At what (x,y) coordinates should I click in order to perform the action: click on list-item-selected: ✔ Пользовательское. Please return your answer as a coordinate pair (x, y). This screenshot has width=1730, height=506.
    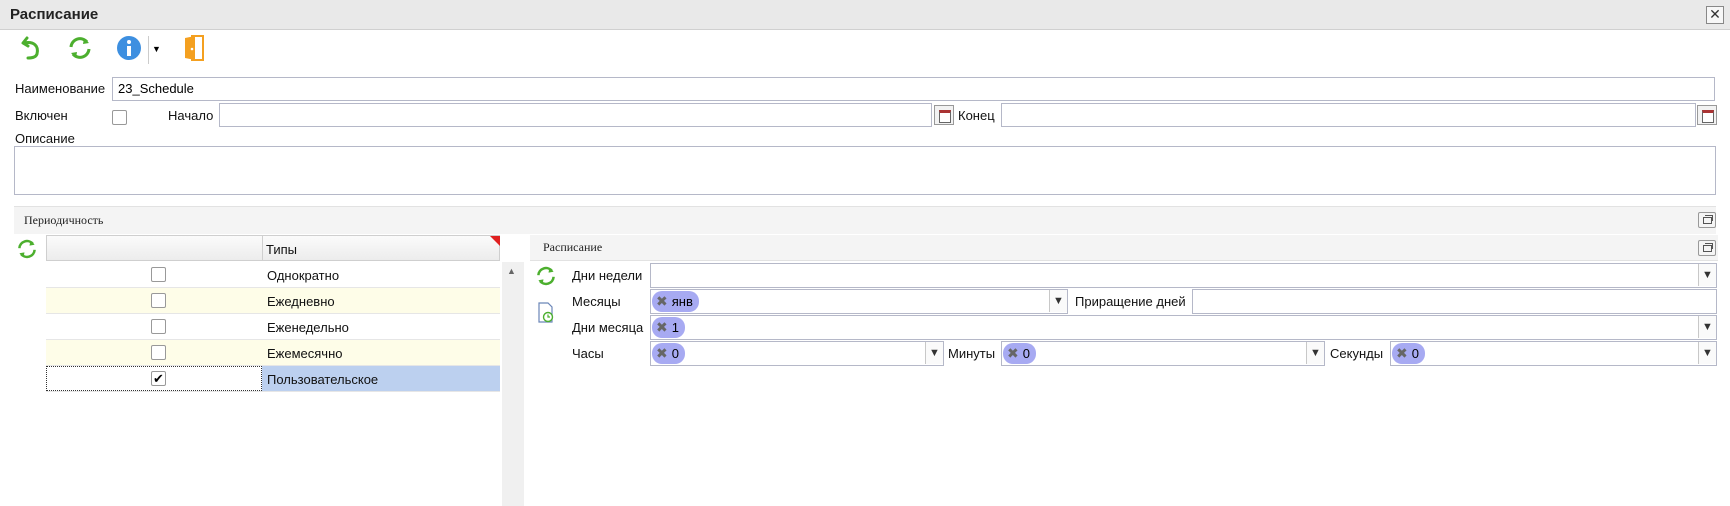
    Looking at the image, I should click on (273, 379).